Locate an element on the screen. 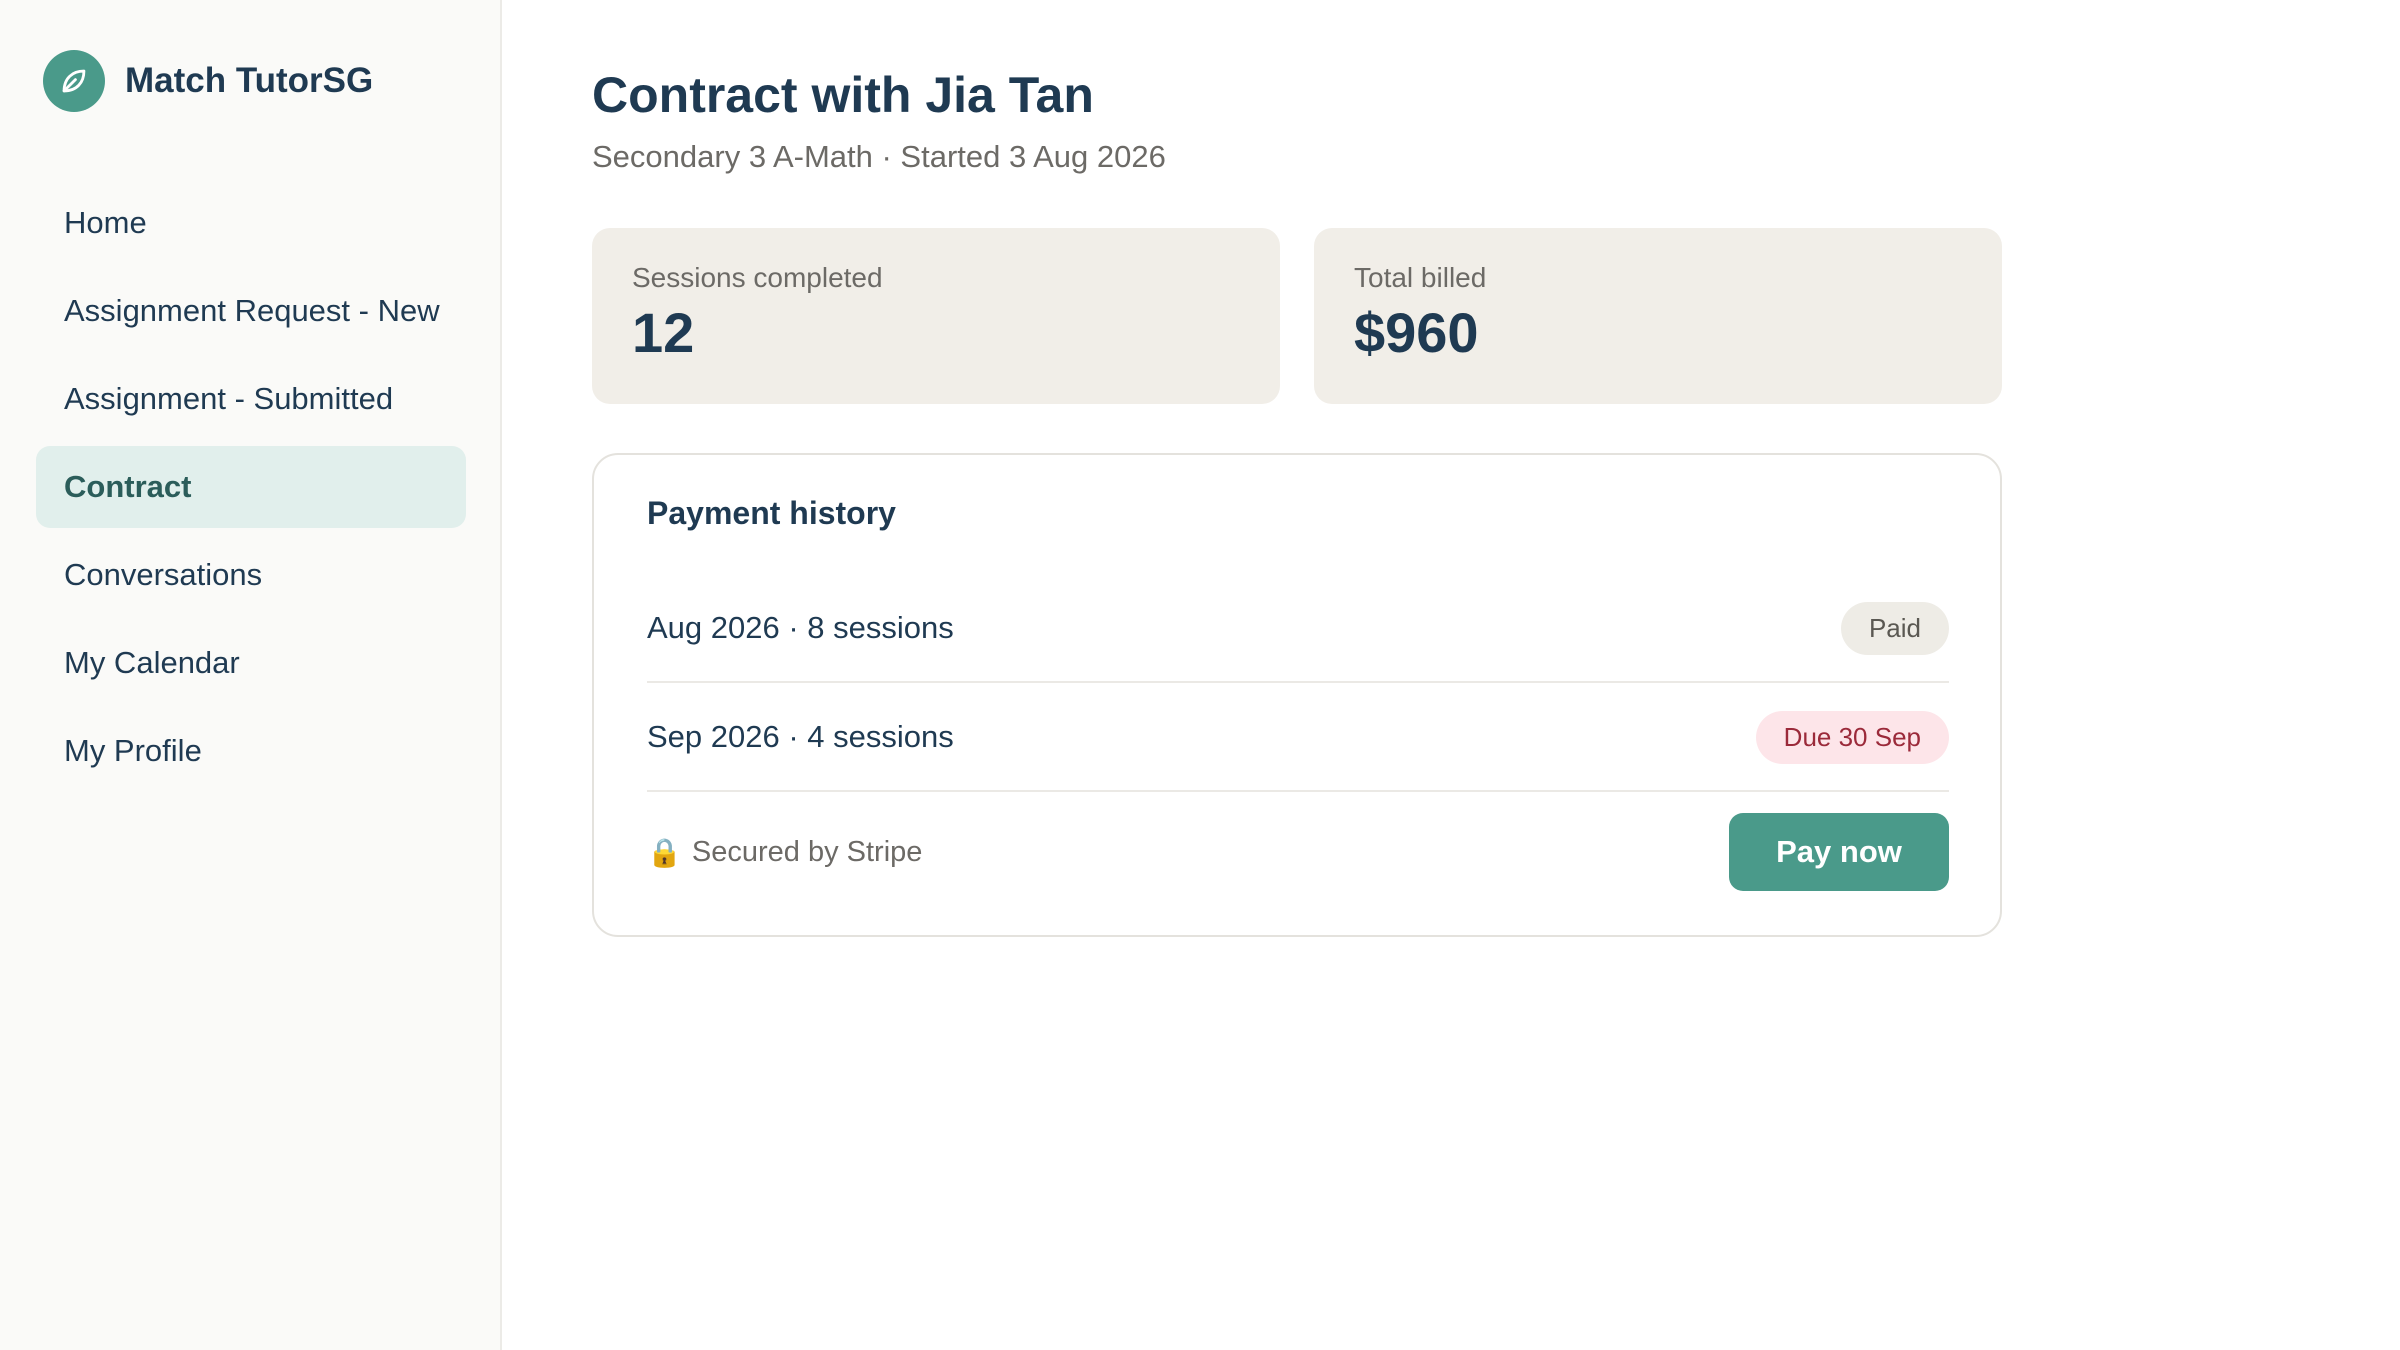 The image size is (2400, 1350). secured-note: 🔒 Secured by Stripe is located at coordinates (784, 852).